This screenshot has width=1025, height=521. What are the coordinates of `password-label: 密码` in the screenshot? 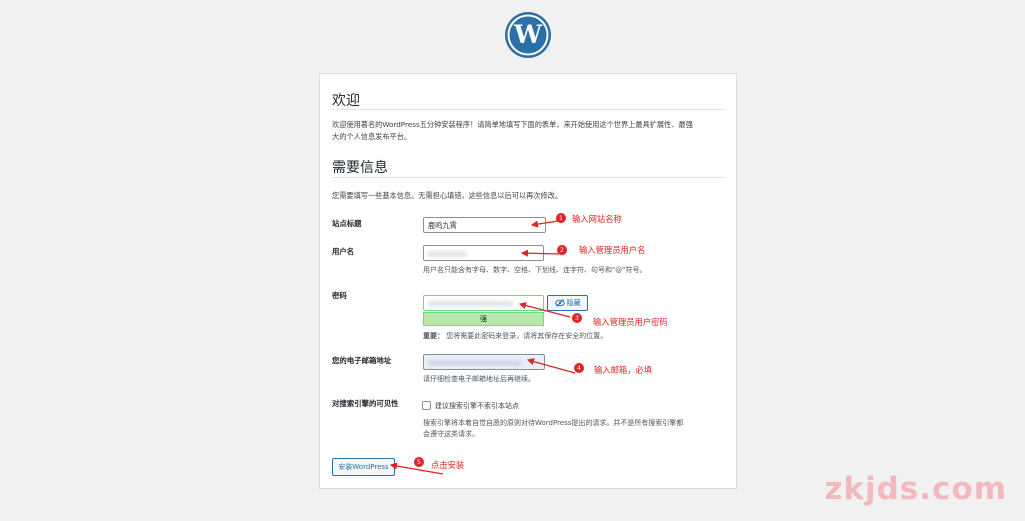 It's located at (339, 295).